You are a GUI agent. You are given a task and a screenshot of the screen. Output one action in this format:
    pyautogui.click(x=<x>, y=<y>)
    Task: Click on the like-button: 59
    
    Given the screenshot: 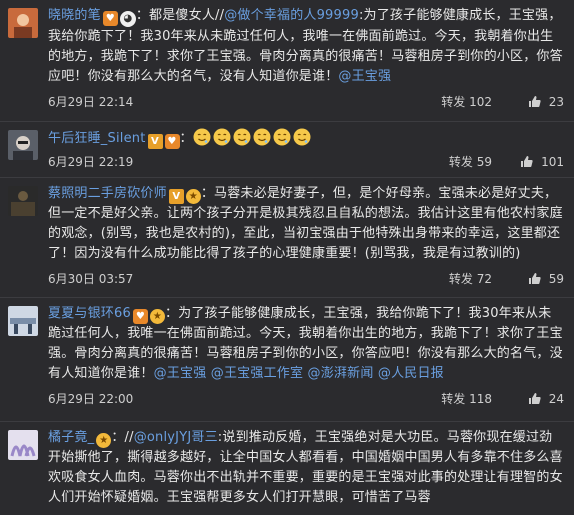 What is the action you would take?
    pyautogui.click(x=533, y=279)
    